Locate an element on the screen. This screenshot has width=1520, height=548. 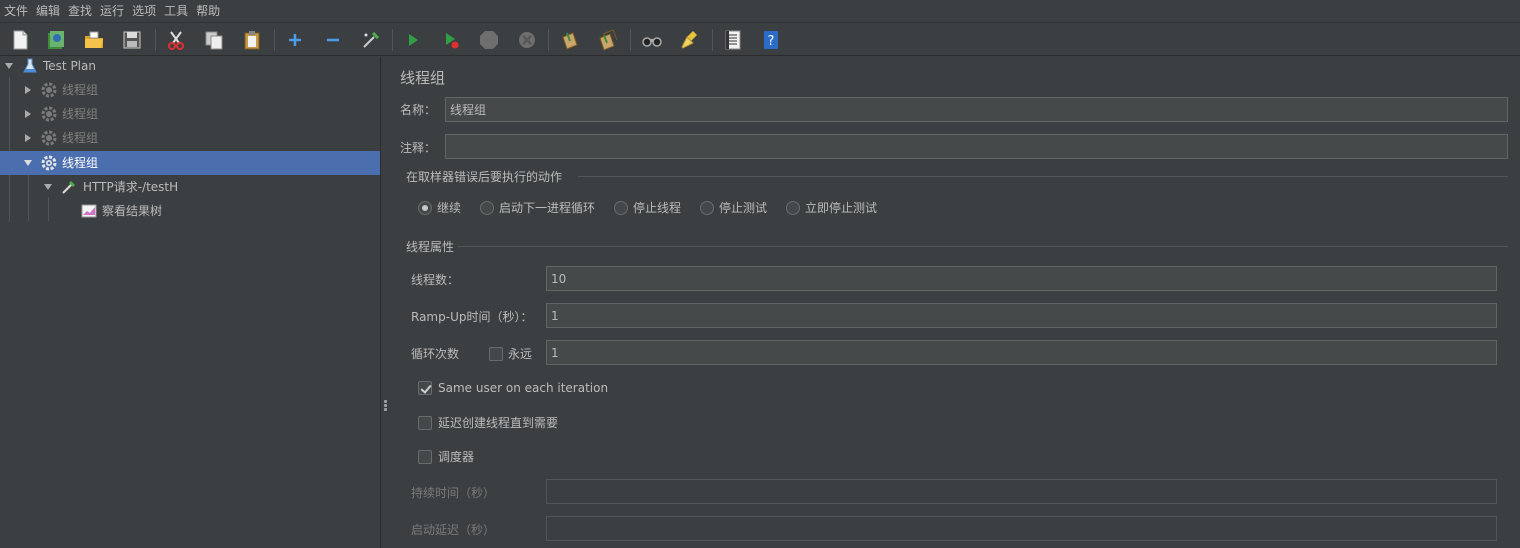
new-icon is located at coordinates (20, 40).